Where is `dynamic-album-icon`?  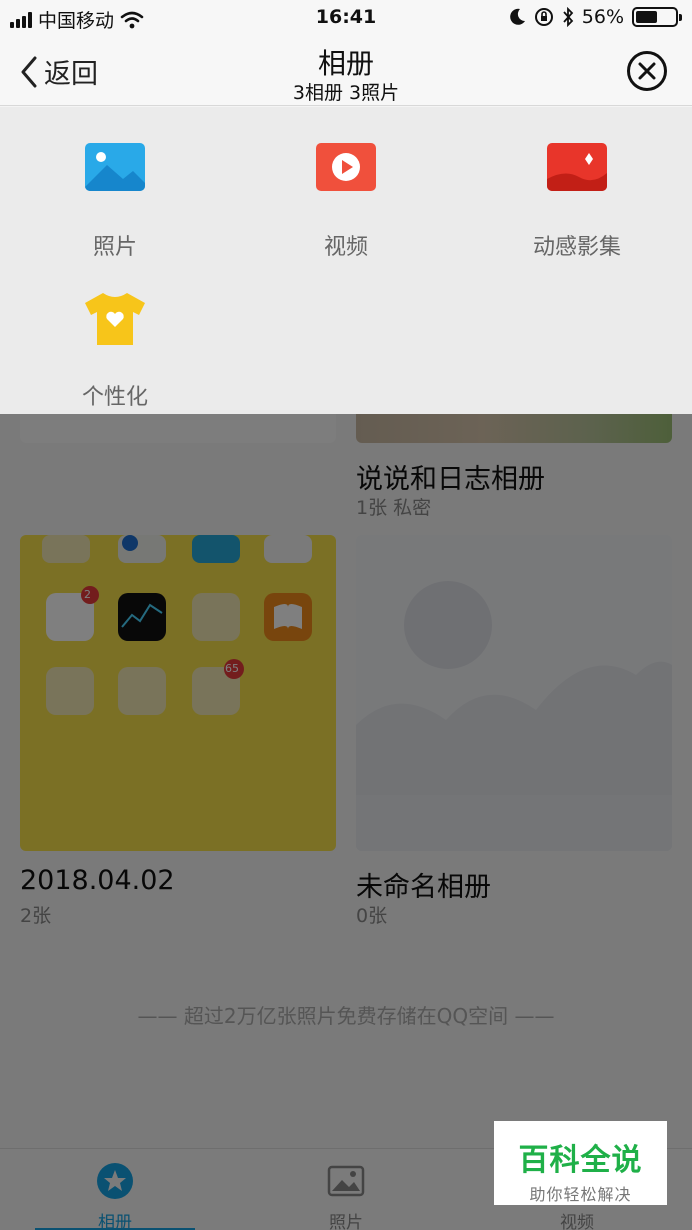 dynamic-album-icon is located at coordinates (577, 167).